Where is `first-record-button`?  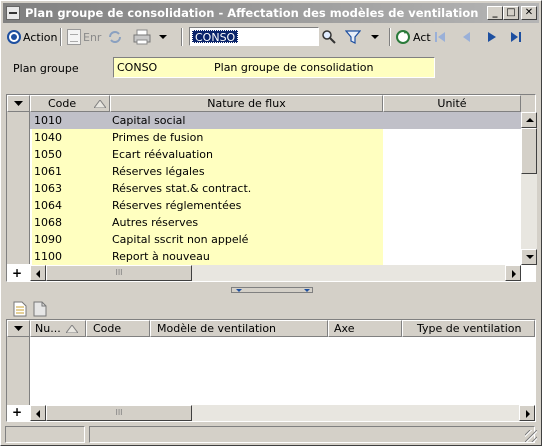
first-record-button is located at coordinates (440, 37).